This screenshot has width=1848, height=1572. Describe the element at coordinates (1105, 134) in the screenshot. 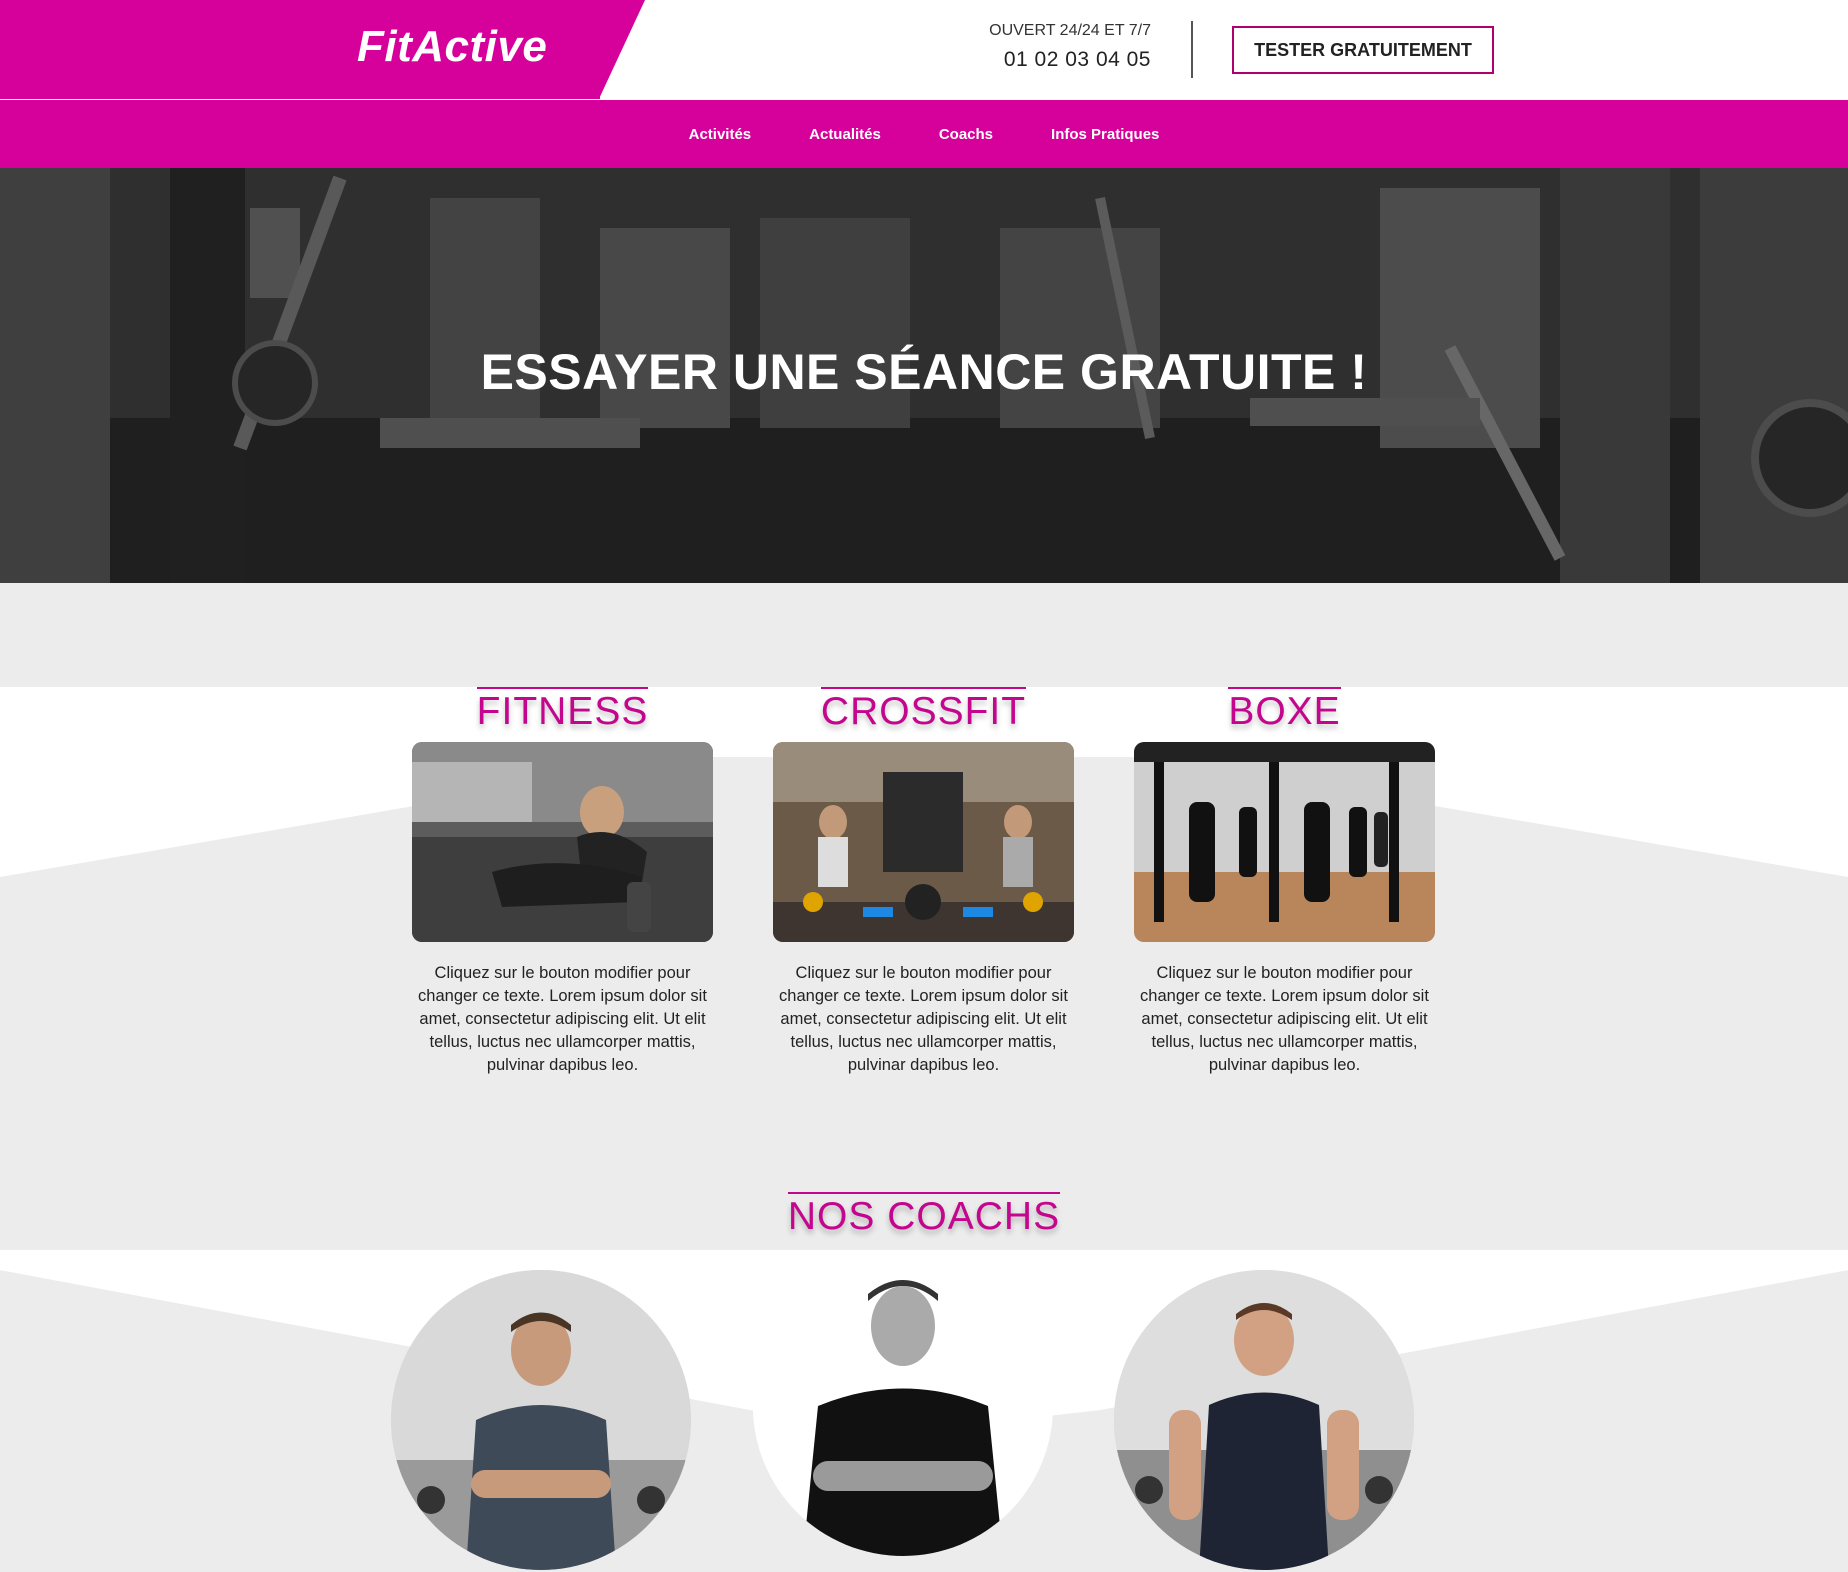

I see `nav-item-infos-pratiques: Infos Pratiques` at that location.